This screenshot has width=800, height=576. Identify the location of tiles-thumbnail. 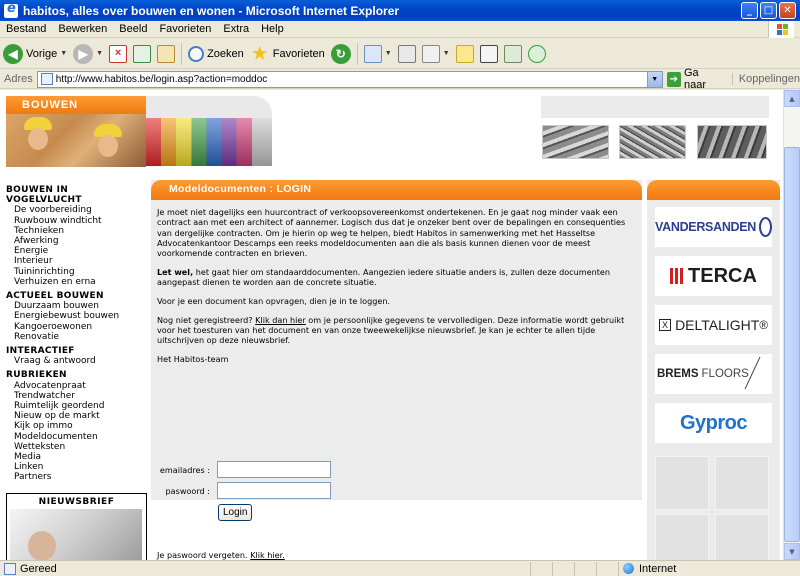
(575, 142).